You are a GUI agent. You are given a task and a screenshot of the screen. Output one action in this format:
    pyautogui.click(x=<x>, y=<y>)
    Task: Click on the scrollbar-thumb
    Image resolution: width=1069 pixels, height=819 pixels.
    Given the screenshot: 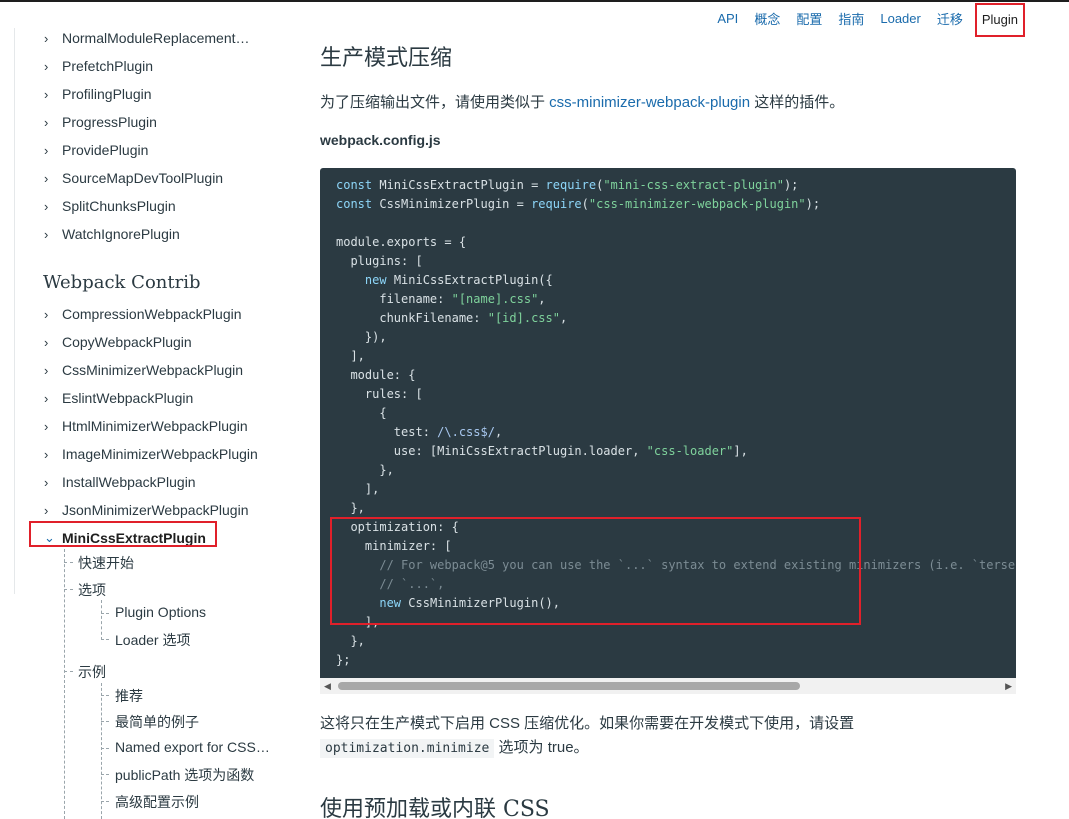 What is the action you would take?
    pyautogui.click(x=569, y=686)
    